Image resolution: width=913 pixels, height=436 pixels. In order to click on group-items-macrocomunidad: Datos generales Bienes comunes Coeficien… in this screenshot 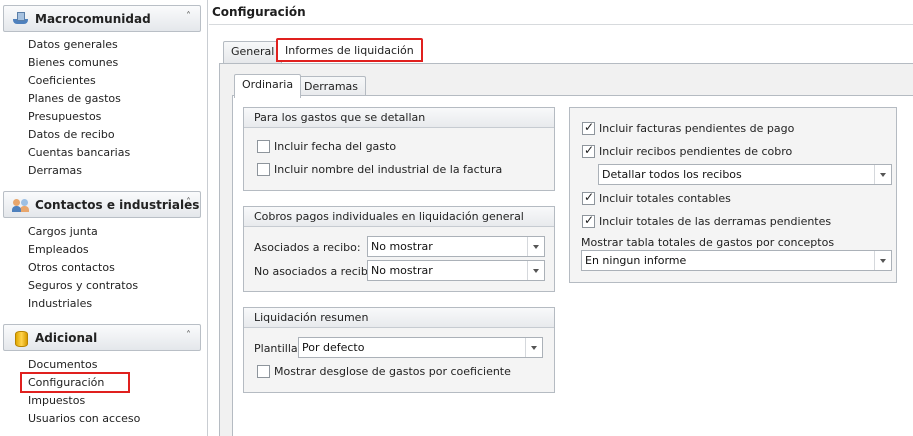, I will do `click(79, 108)`.